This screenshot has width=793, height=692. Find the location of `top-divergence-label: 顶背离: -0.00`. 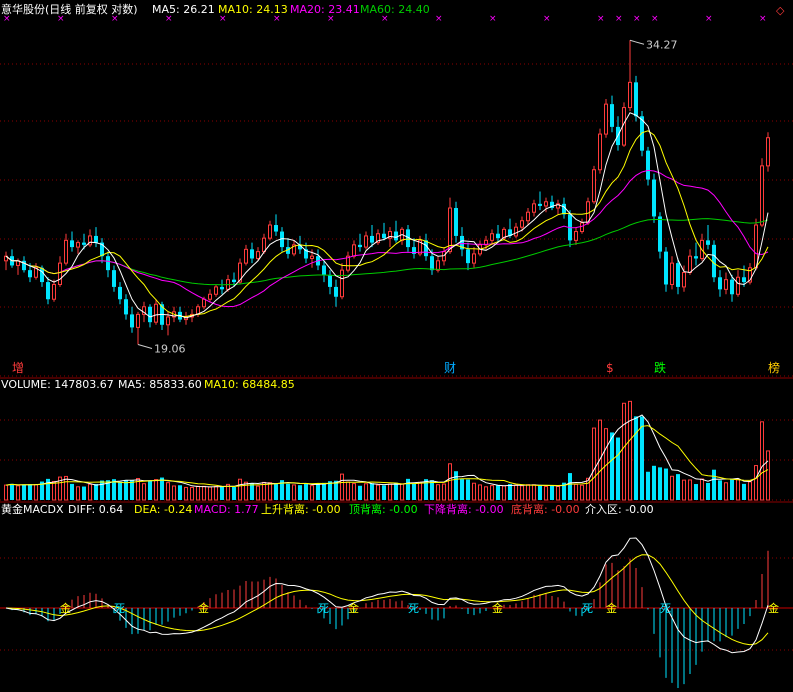

top-divergence-label: 顶背离: -0.00 is located at coordinates (383, 509).